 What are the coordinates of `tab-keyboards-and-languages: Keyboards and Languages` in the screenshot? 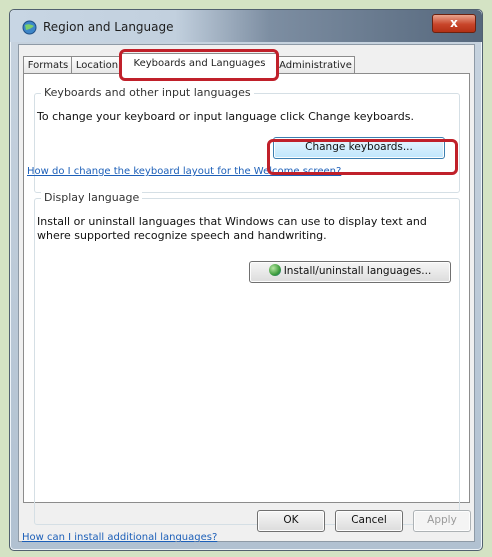 It's located at (199, 64).